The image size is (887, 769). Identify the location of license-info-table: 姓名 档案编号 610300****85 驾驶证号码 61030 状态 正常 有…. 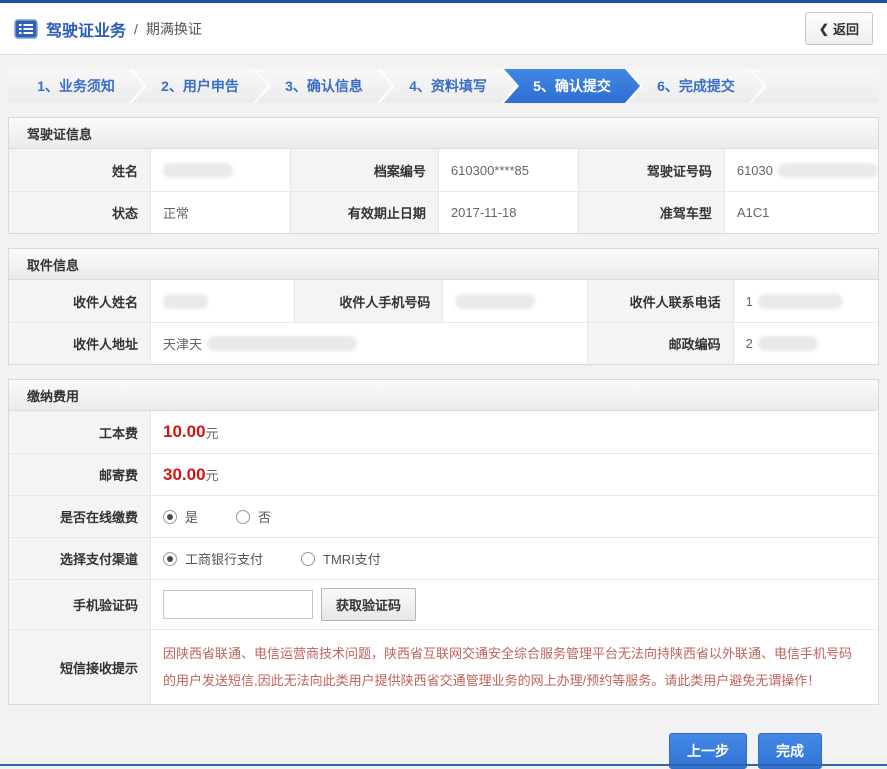
(443, 191).